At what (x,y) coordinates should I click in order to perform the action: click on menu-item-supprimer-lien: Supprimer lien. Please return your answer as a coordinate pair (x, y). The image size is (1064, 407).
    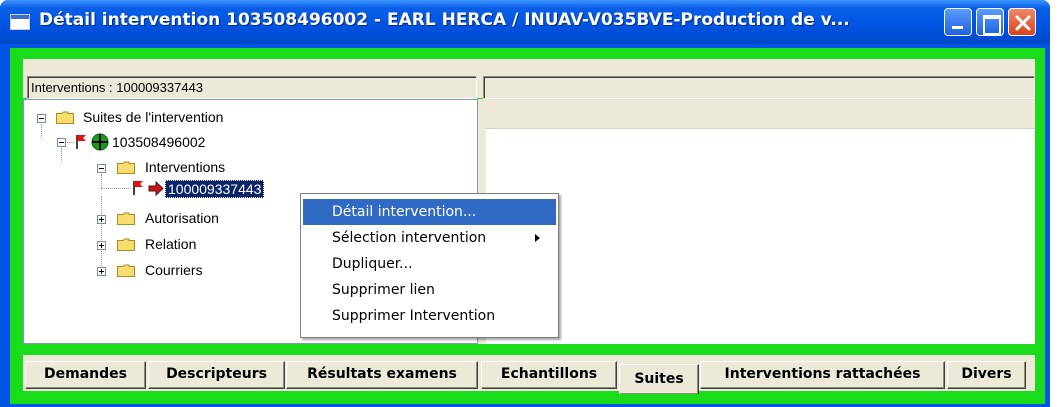
    Looking at the image, I should click on (429, 290).